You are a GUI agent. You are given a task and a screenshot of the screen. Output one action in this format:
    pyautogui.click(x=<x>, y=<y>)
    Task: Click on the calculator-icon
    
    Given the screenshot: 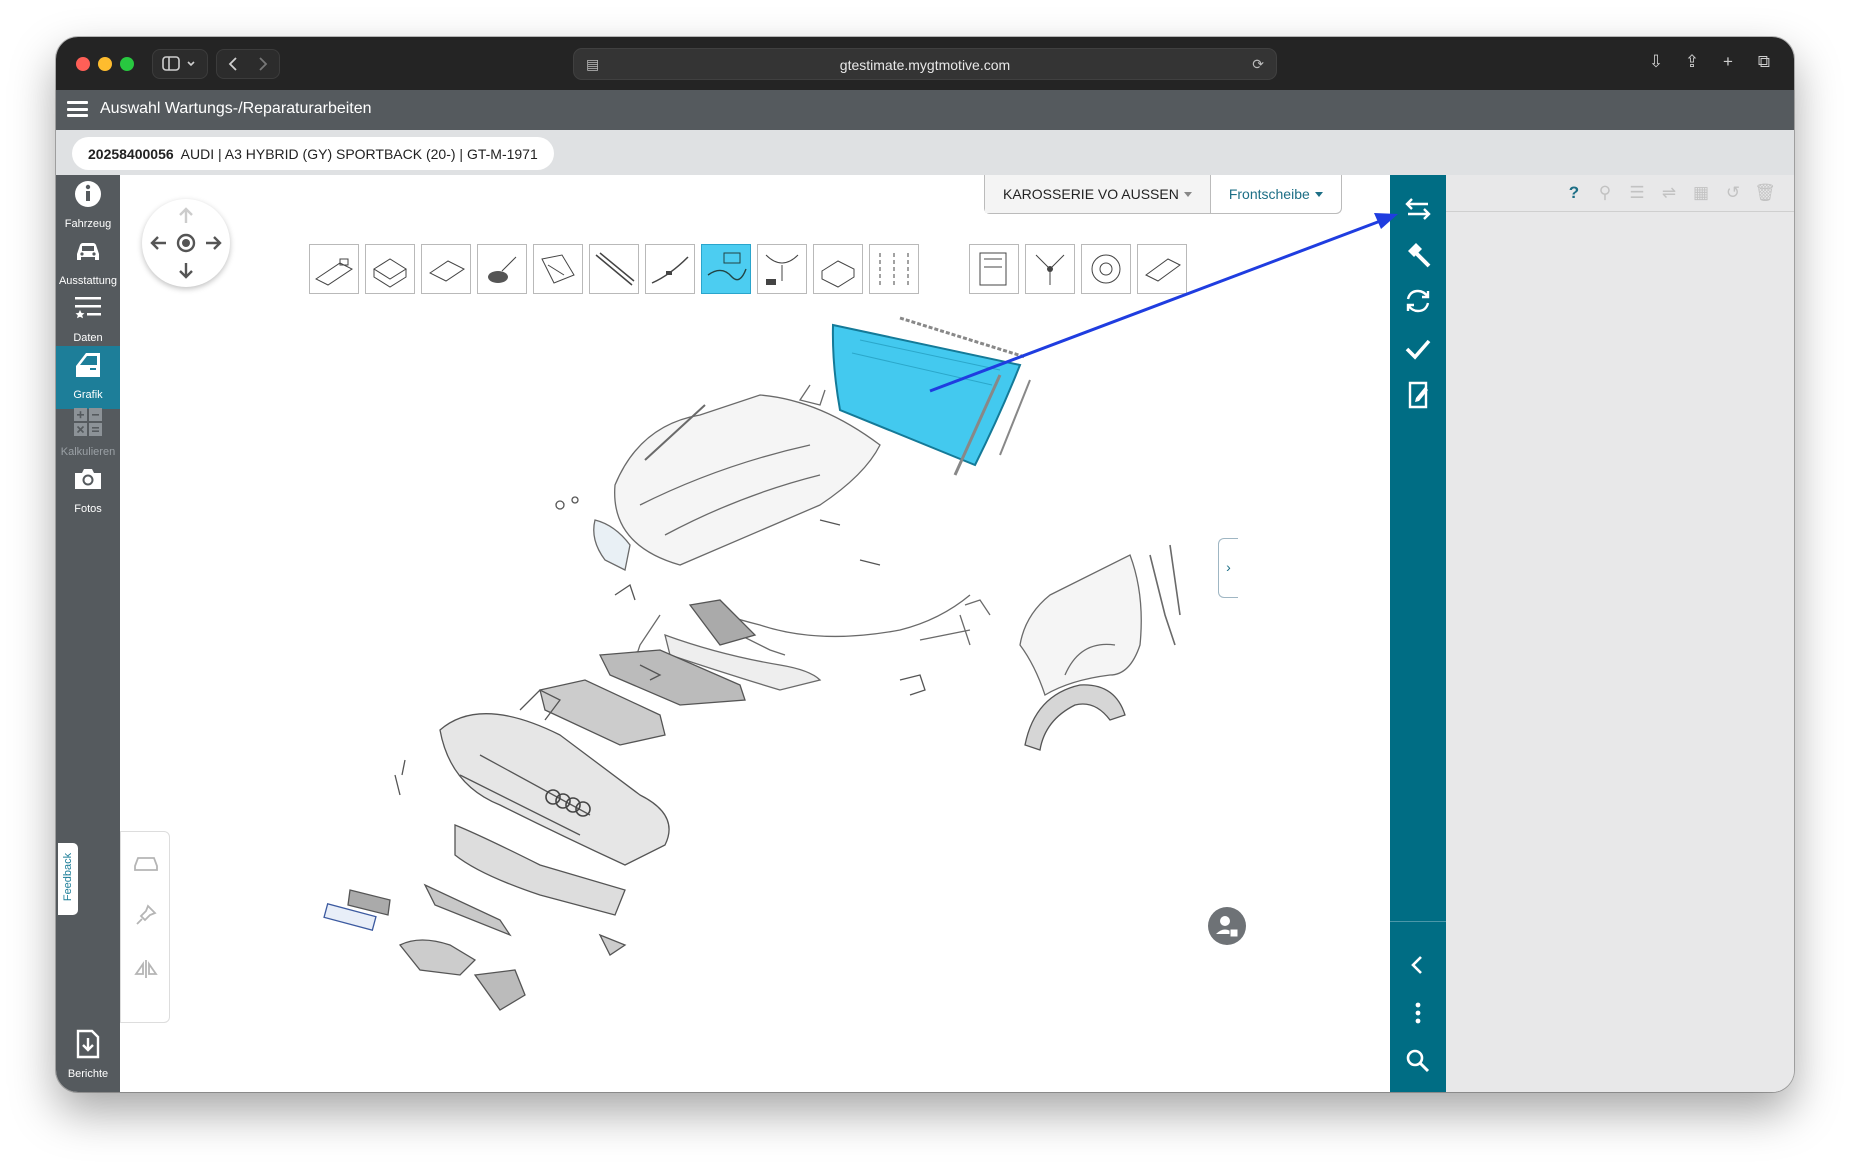 What is the action you would take?
    pyautogui.click(x=88, y=422)
    